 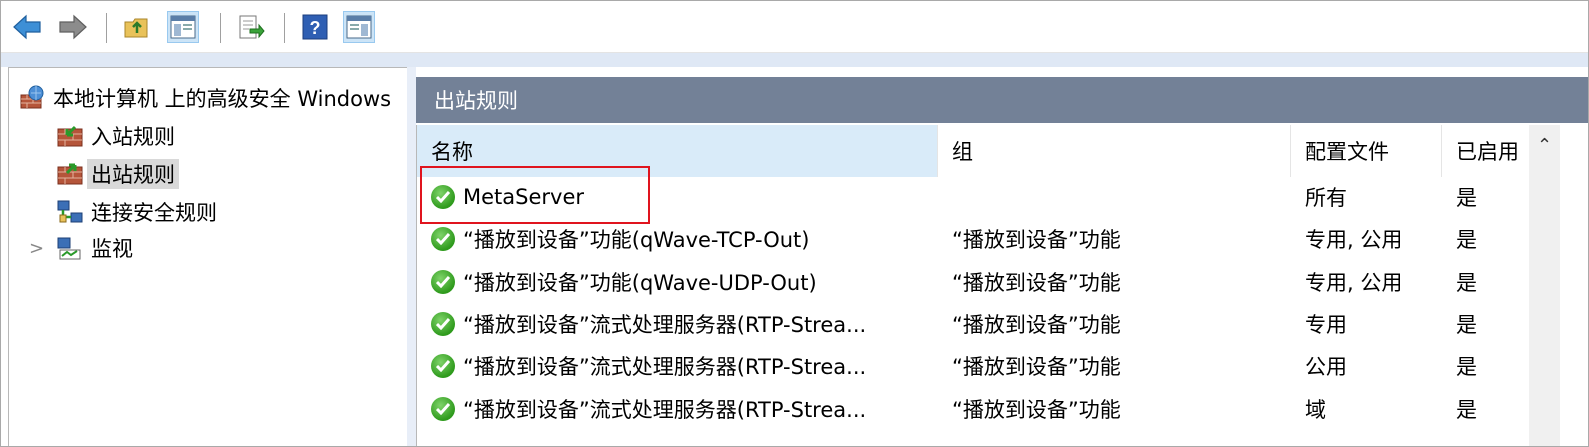 What do you see at coordinates (1366, 151) in the screenshot?
I see `column-header-profile: 配置文件` at bounding box center [1366, 151].